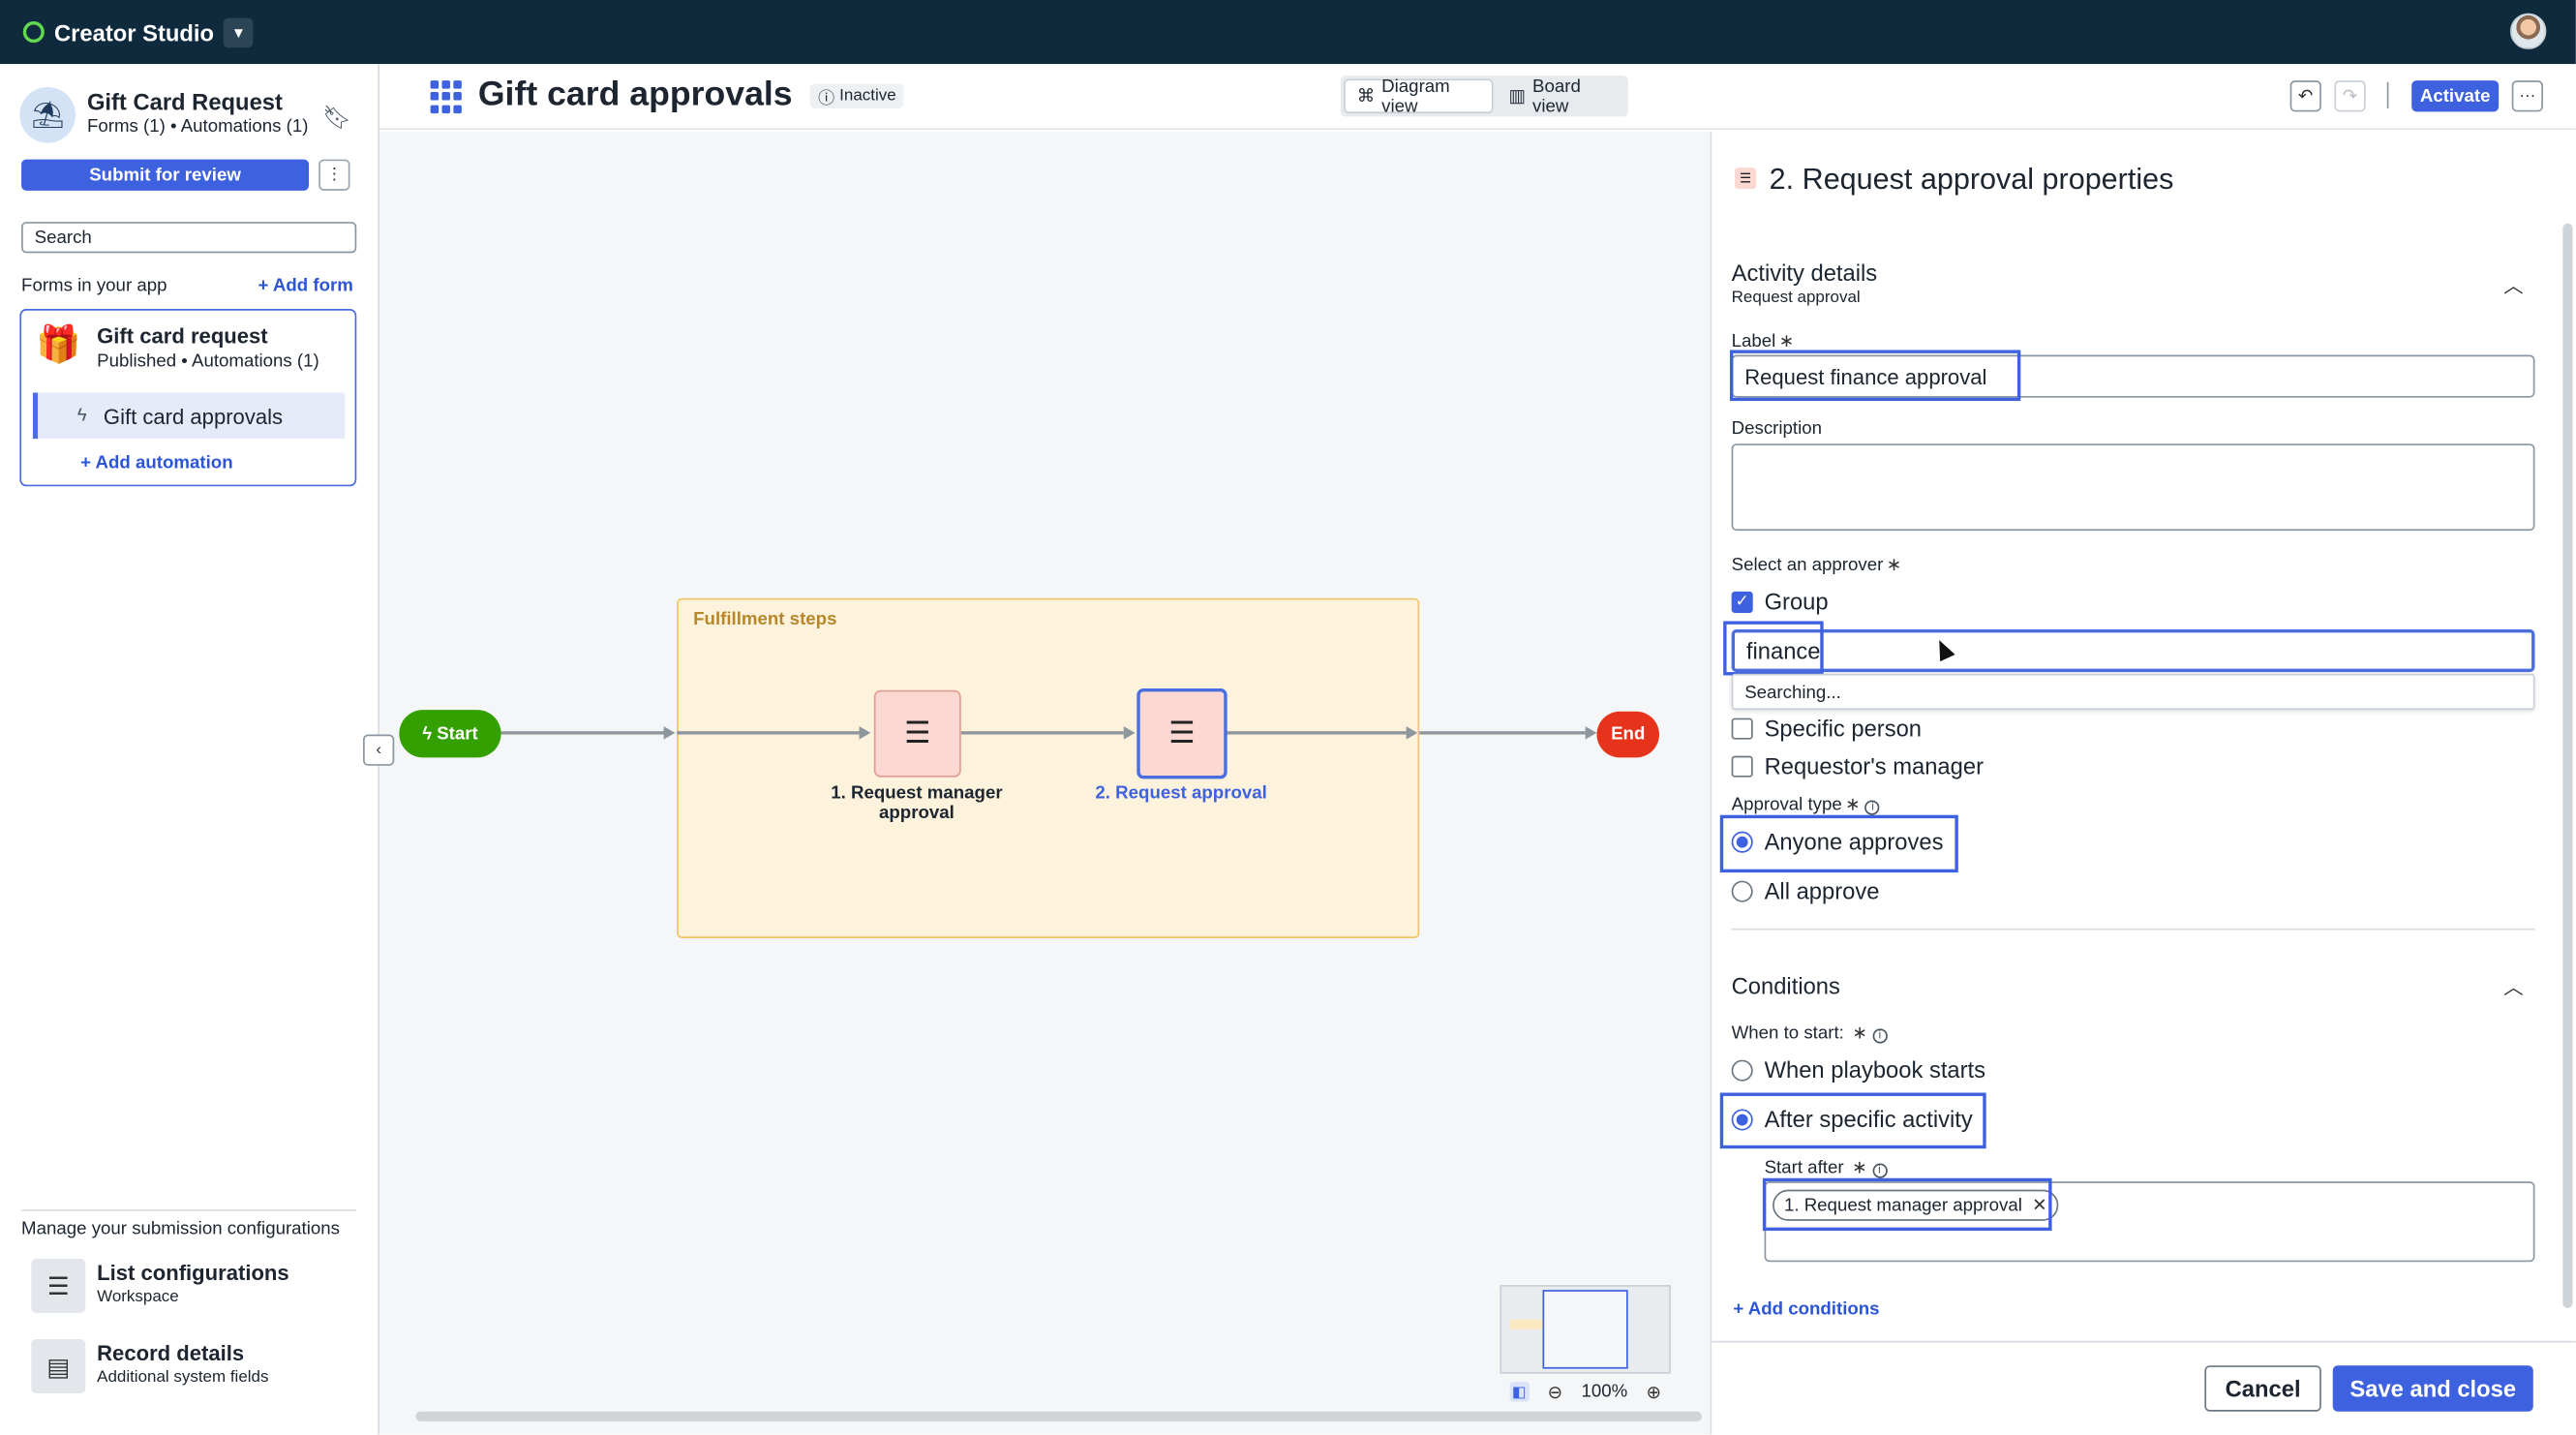 Image resolution: width=2576 pixels, height=1435 pixels. Describe the element at coordinates (2528, 31) in the screenshot. I see `user-avatar` at that location.